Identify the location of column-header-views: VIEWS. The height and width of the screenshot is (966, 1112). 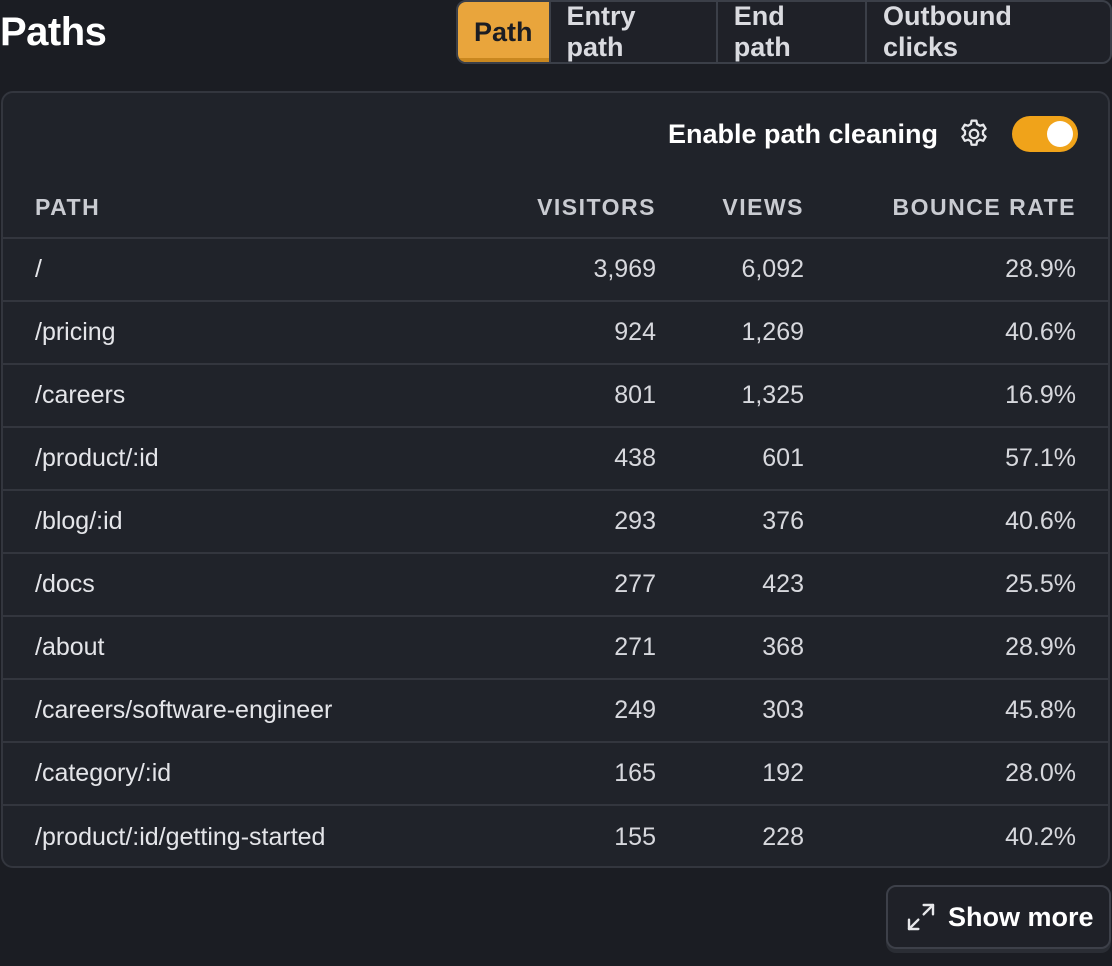
(763, 207).